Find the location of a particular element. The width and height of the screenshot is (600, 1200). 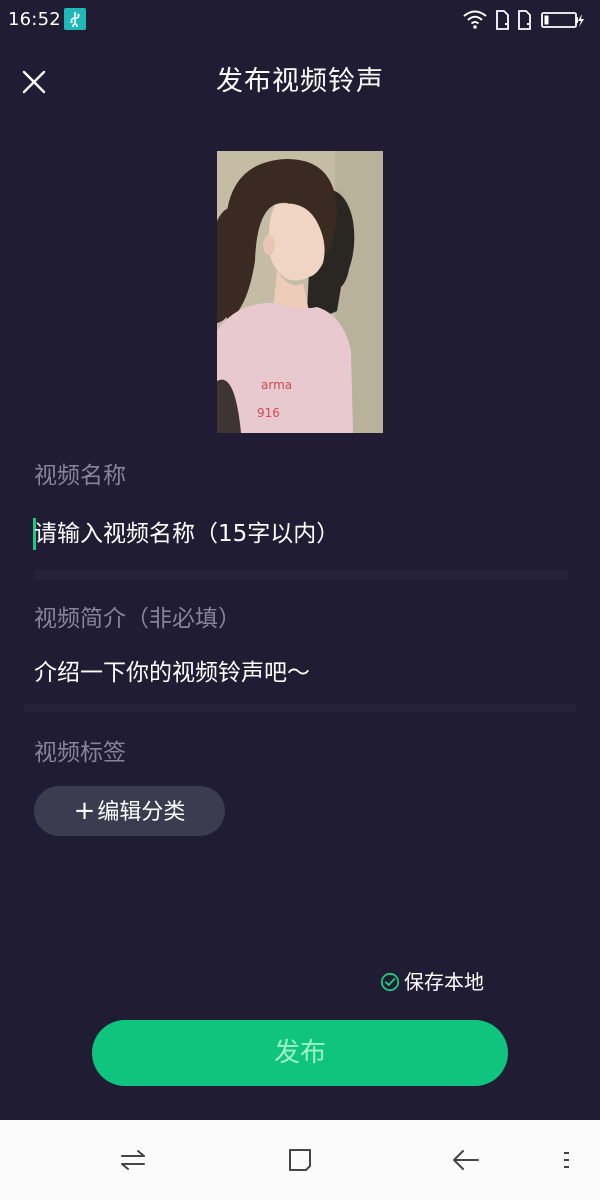

status-bar: 16:52 is located at coordinates (300, 20).